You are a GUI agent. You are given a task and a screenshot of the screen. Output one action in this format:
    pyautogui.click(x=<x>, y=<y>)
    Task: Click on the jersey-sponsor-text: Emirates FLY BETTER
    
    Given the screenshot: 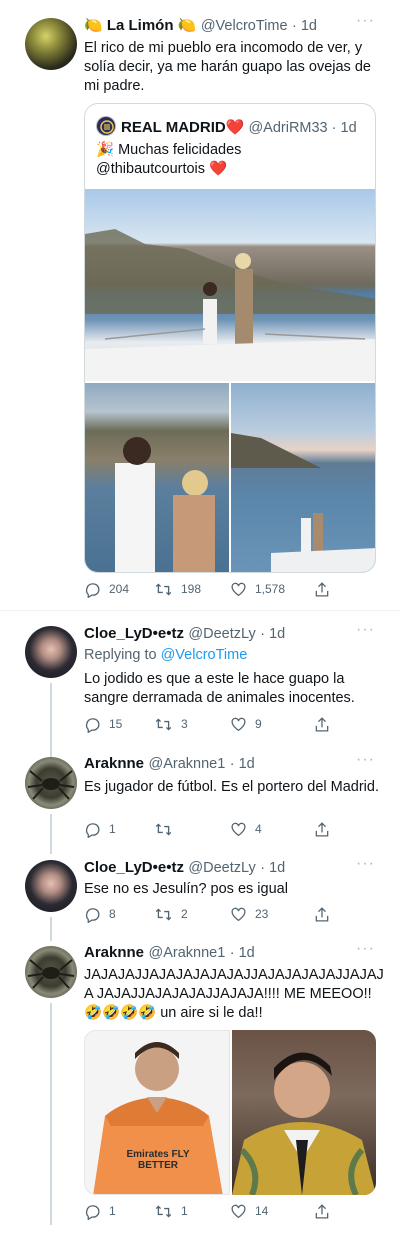 What is the action you would take?
    pyautogui.click(x=158, y=1160)
    